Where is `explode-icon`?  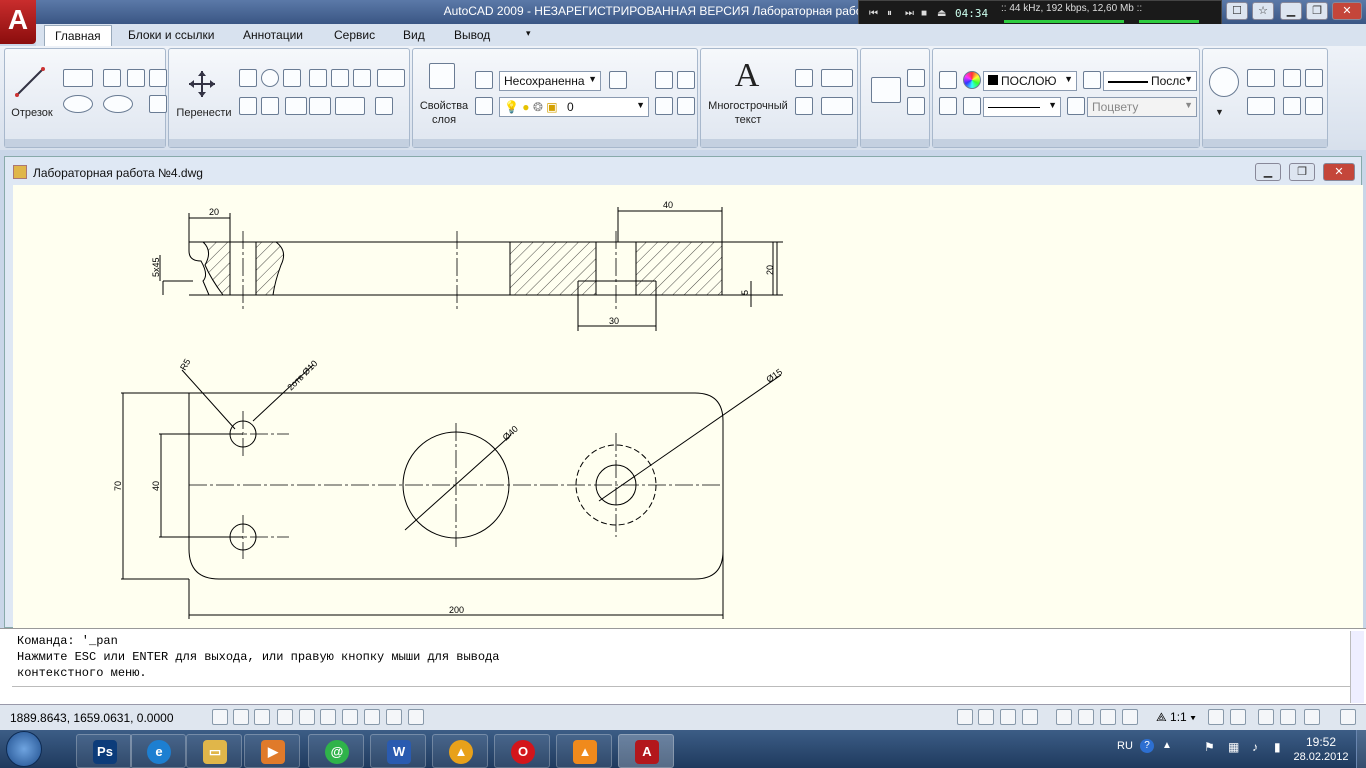 explode-icon is located at coordinates (270, 106).